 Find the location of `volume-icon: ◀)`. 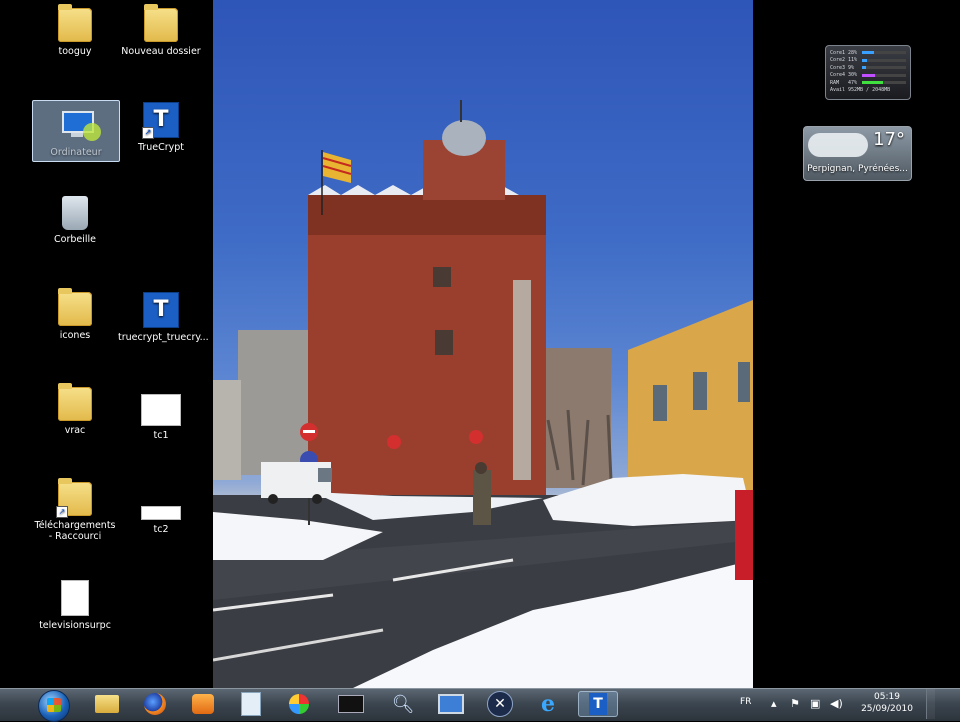

volume-icon: ◀) is located at coordinates (836, 703).